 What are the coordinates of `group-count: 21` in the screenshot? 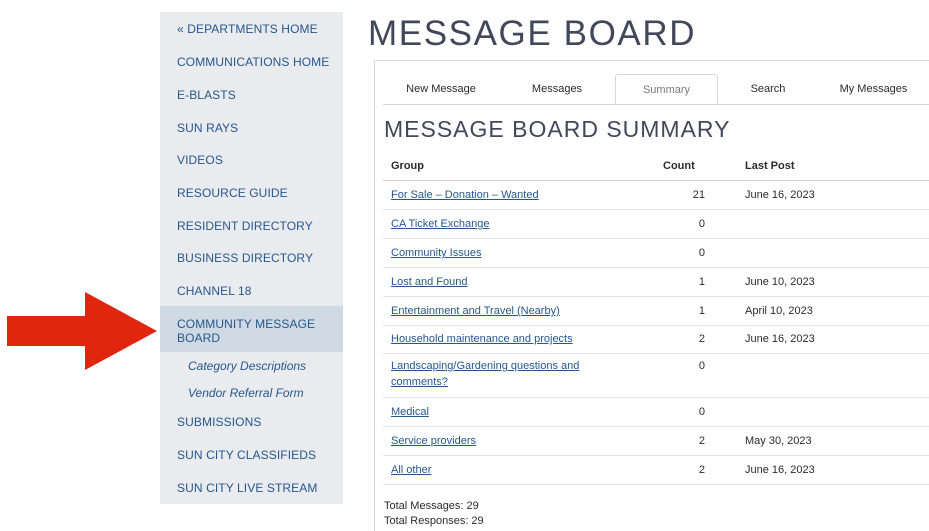 It's located at (698, 195).